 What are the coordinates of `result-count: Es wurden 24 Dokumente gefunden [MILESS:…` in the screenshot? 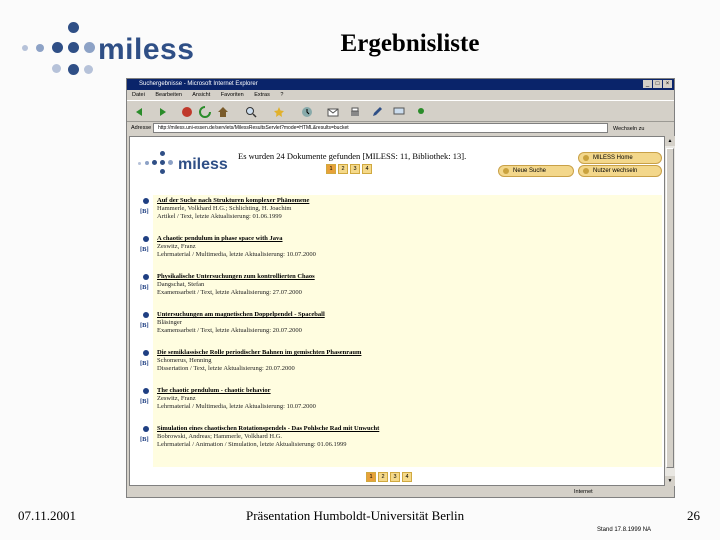 It's located at (352, 156).